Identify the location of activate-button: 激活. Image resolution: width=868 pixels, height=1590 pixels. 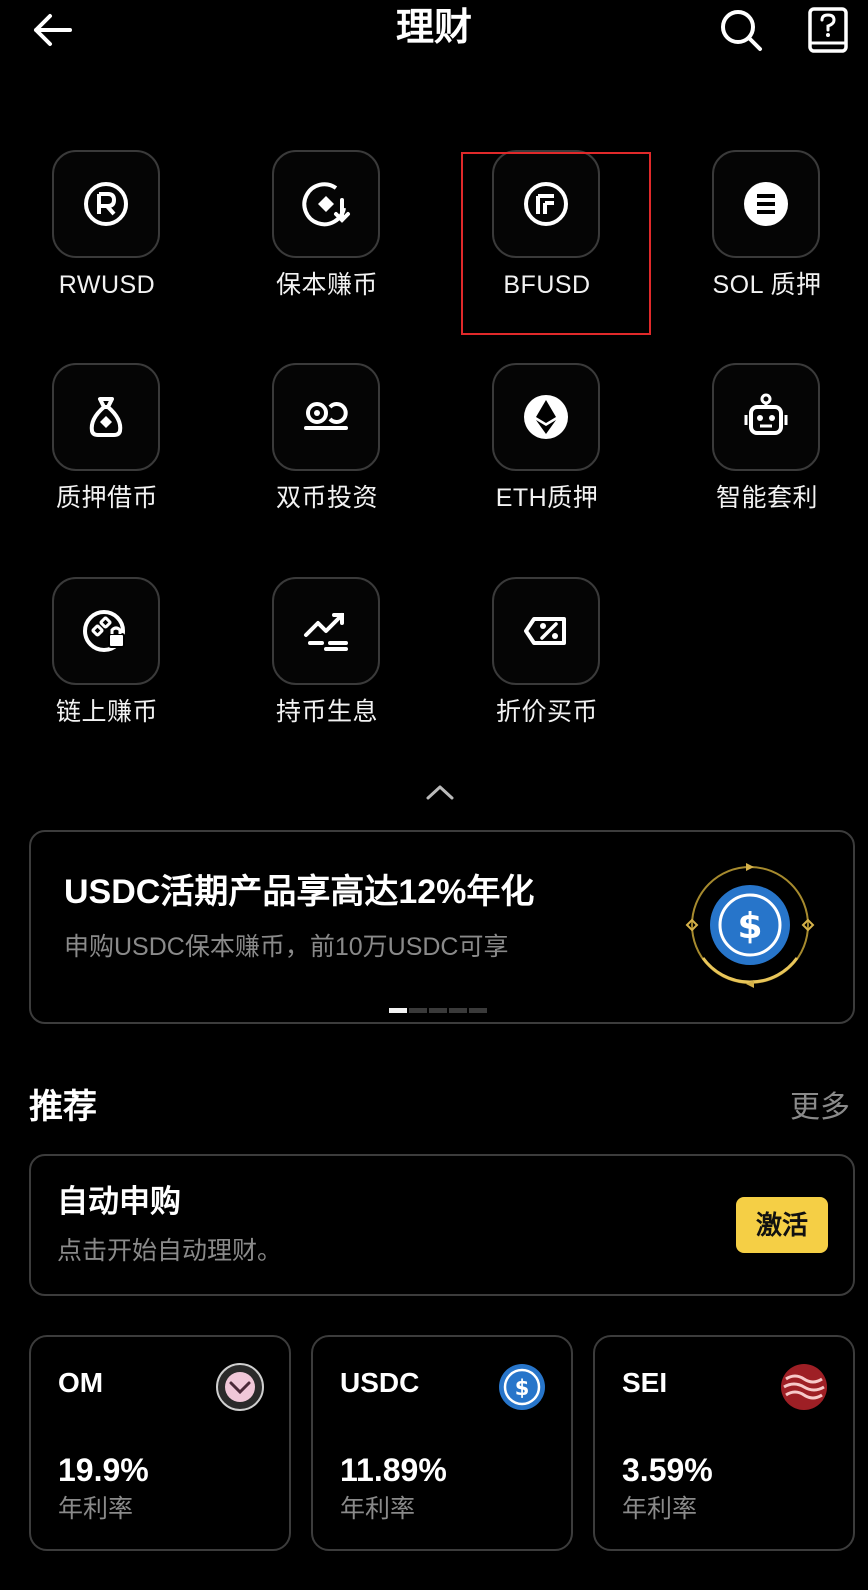
(782, 1225).